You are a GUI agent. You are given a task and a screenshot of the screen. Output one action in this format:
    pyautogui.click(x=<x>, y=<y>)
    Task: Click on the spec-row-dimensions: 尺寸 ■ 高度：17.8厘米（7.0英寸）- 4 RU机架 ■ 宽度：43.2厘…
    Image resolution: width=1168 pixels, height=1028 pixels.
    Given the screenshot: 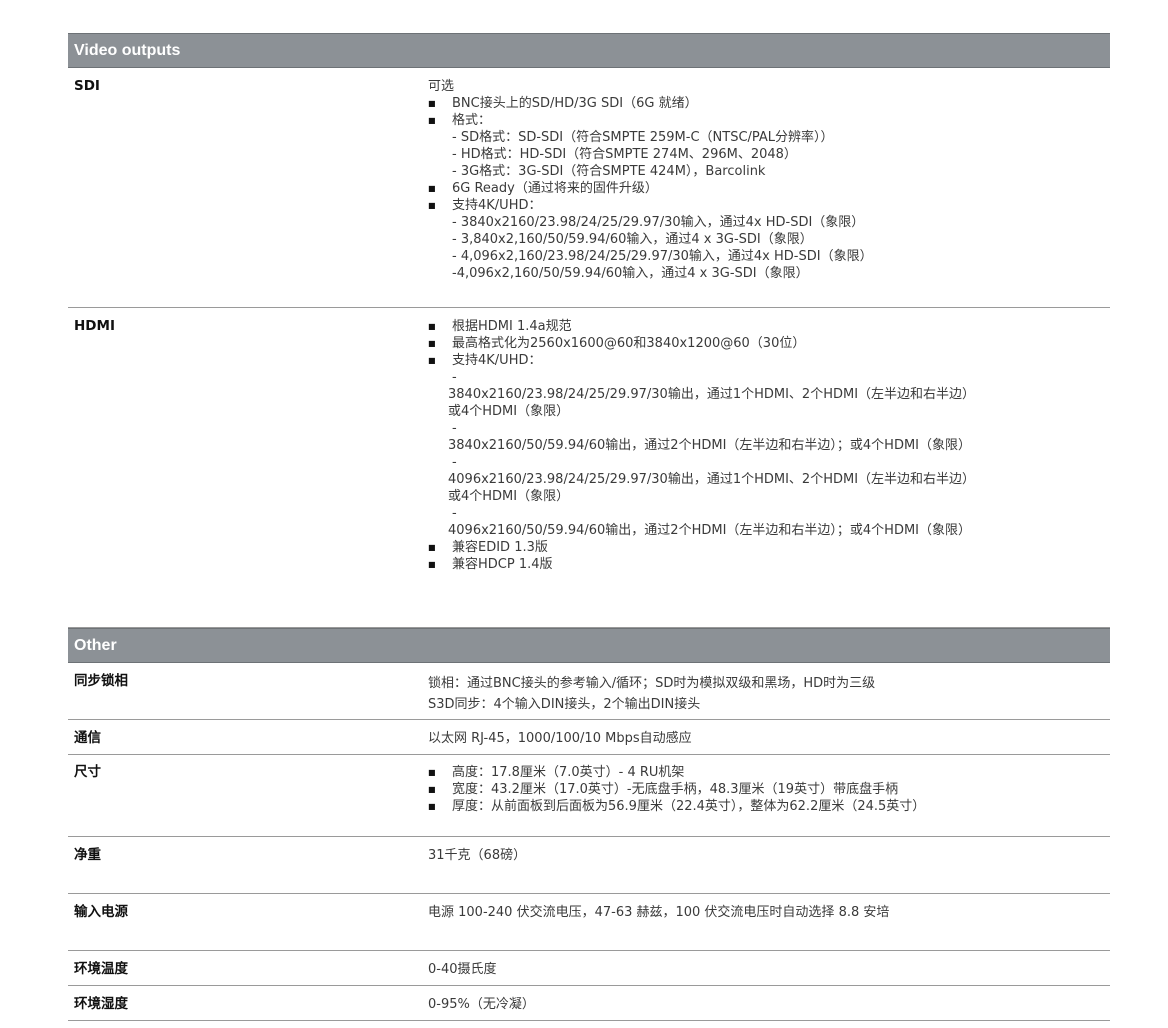 What is the action you would take?
    pyautogui.click(x=589, y=796)
    